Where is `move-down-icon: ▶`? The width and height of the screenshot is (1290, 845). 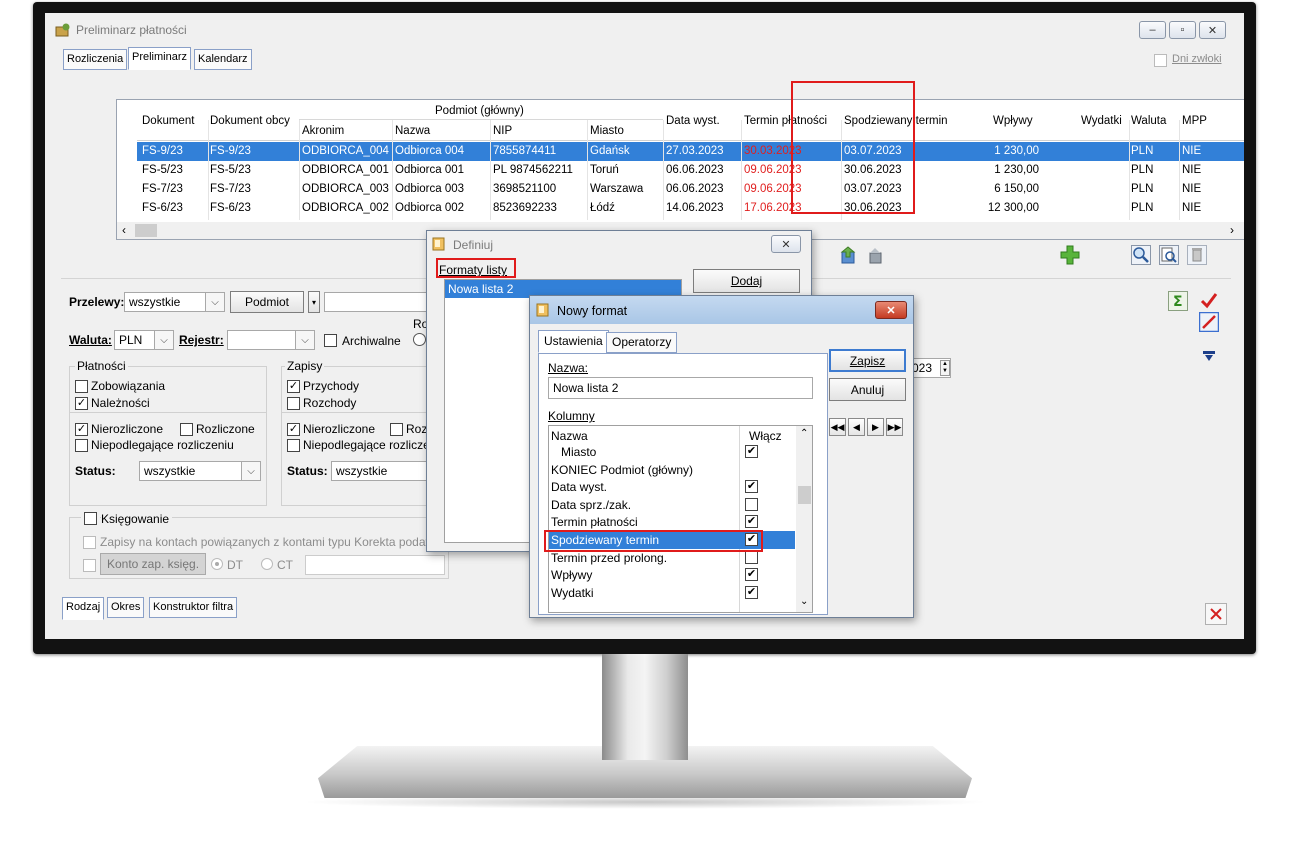 move-down-icon: ▶ is located at coordinates (875, 427).